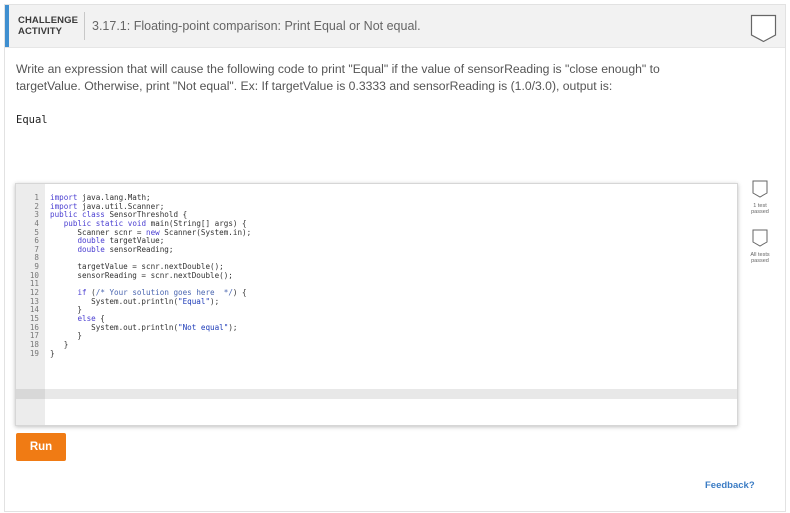 The width and height of the screenshot is (790, 513). I want to click on all-tests-passed-icon, so click(760, 238).